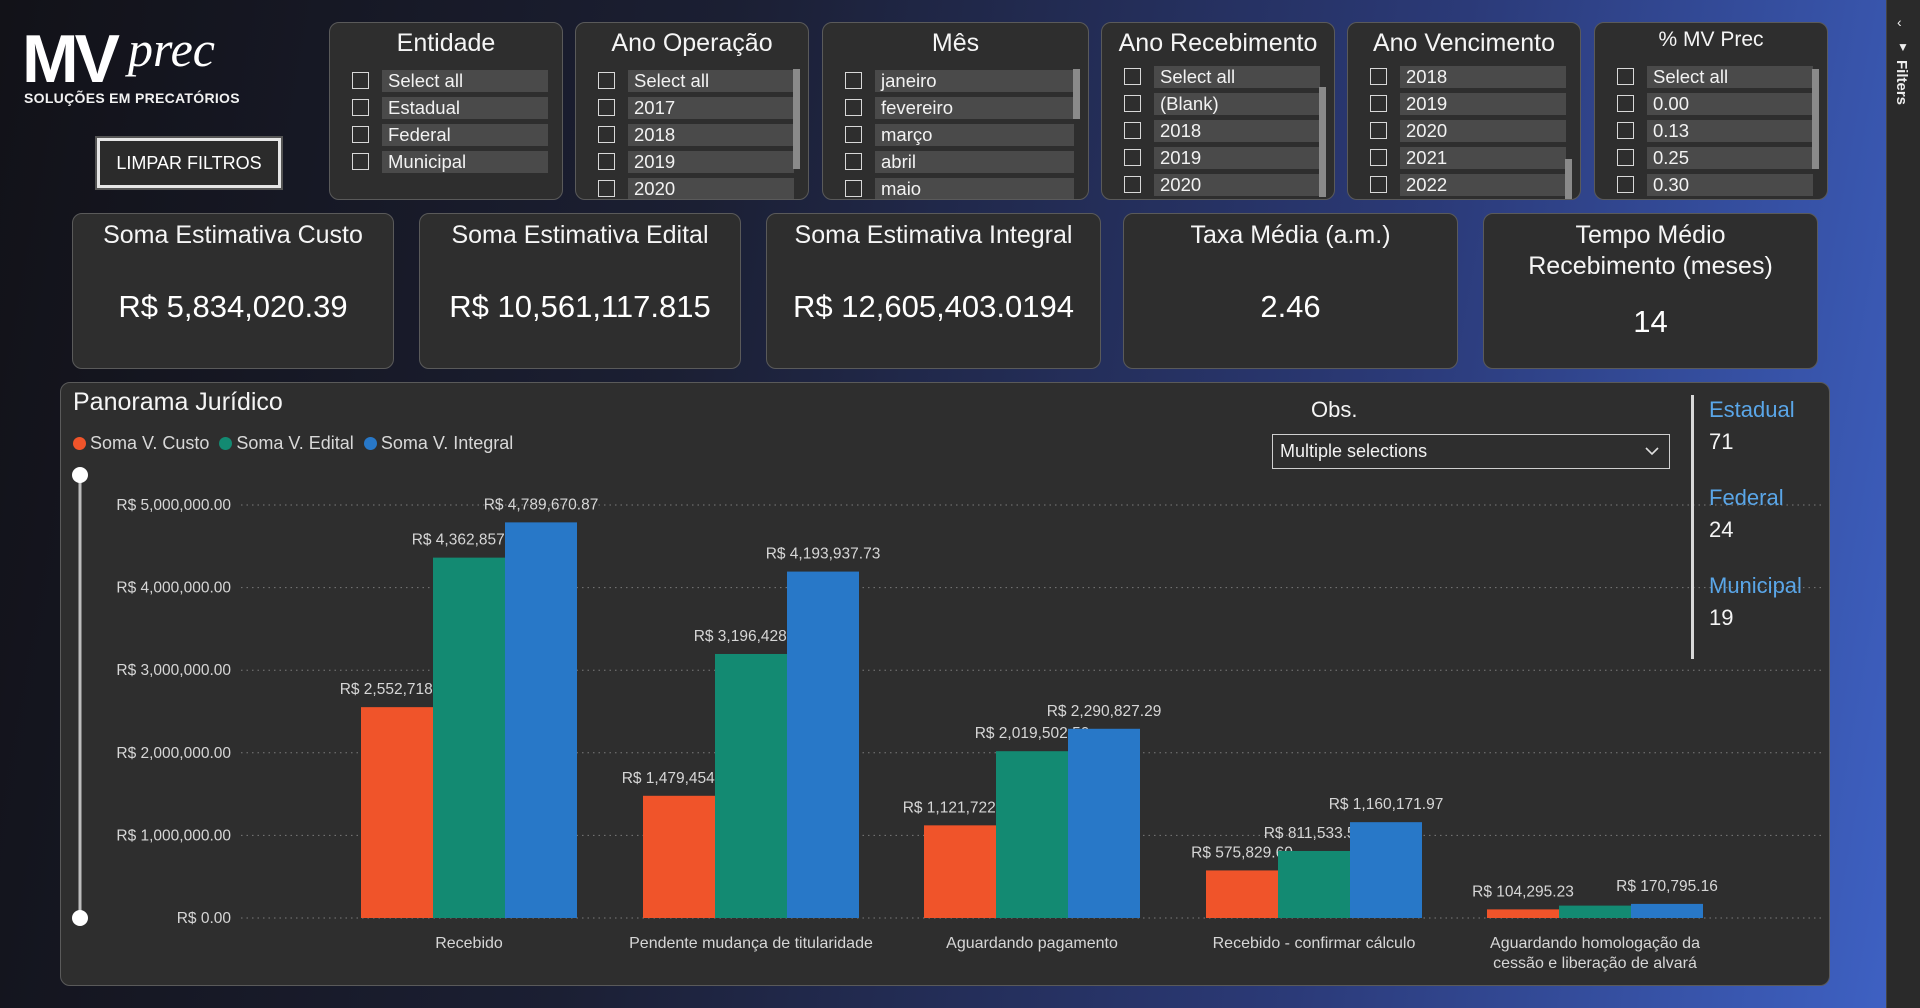 This screenshot has width=1920, height=1008. What do you see at coordinates (1899, 22) in the screenshot?
I see `expand-arrow-icon: ‹` at bounding box center [1899, 22].